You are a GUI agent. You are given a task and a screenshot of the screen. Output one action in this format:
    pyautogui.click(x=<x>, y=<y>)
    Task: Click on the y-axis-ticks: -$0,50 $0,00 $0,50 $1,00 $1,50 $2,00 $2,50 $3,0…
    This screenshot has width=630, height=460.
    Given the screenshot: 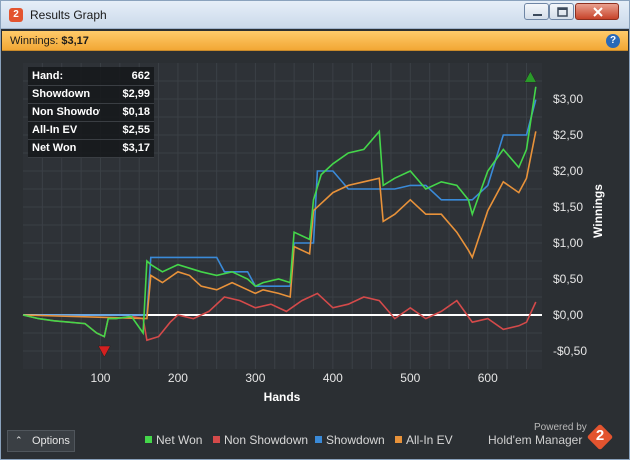 What is the action you would take?
    pyautogui.click(x=570, y=225)
    